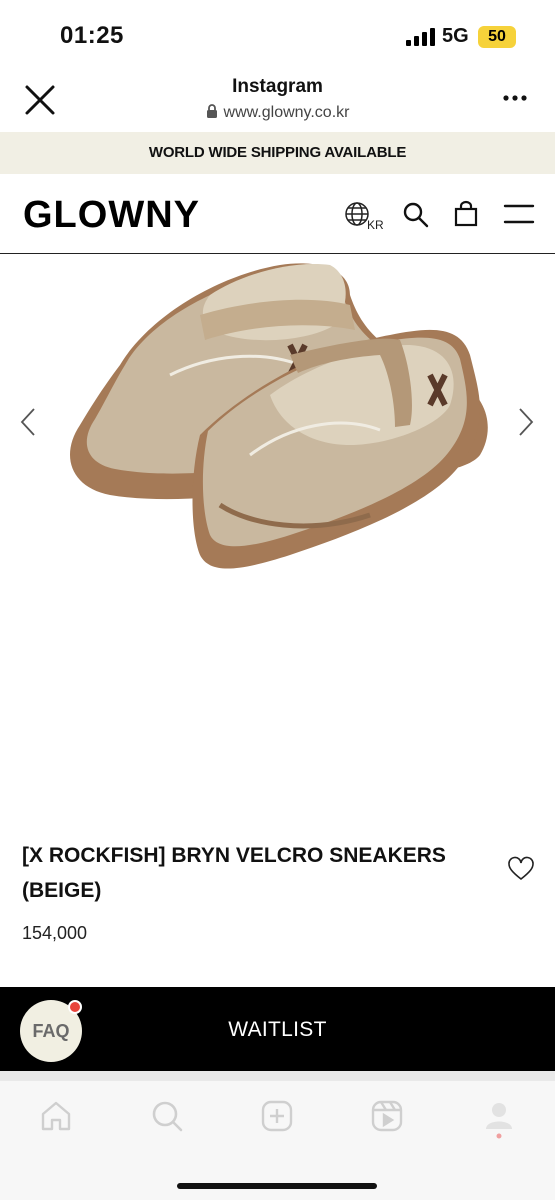 This screenshot has width=555, height=1200. What do you see at coordinates (167, 1116) in the screenshot?
I see `explore-icon` at bounding box center [167, 1116].